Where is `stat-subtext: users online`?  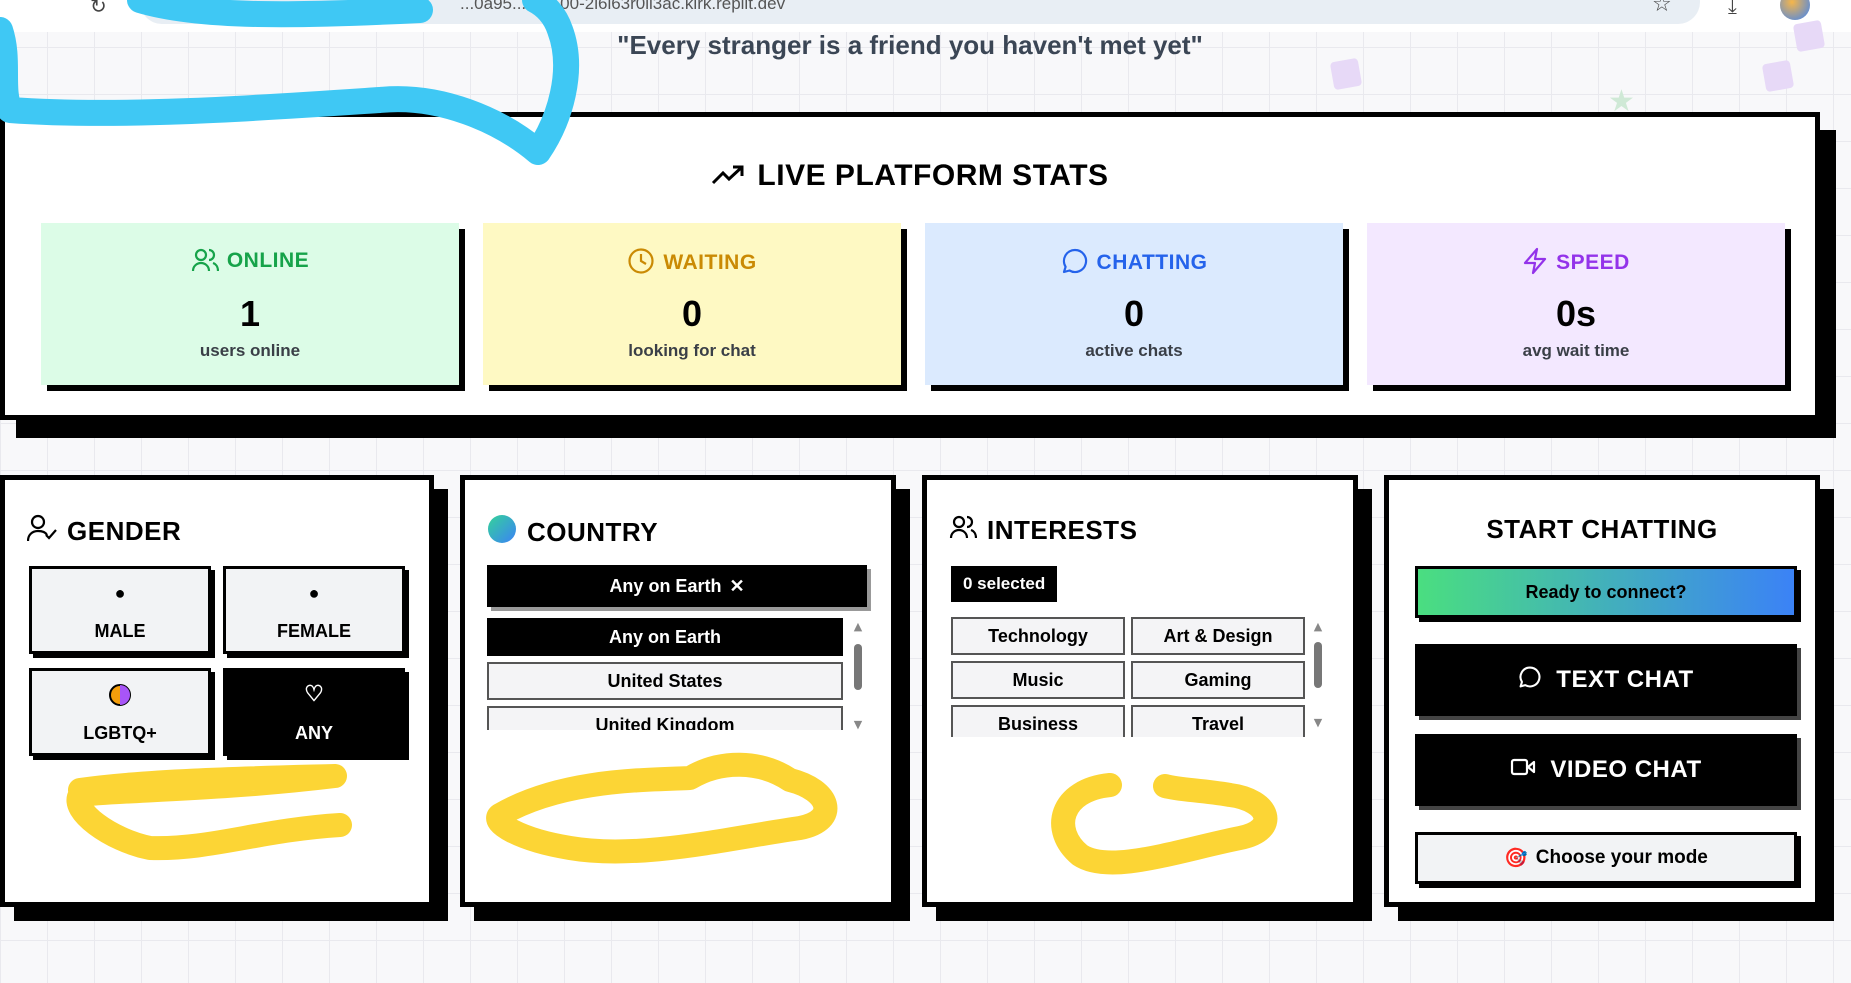
stat-subtext: users online is located at coordinates (250, 350).